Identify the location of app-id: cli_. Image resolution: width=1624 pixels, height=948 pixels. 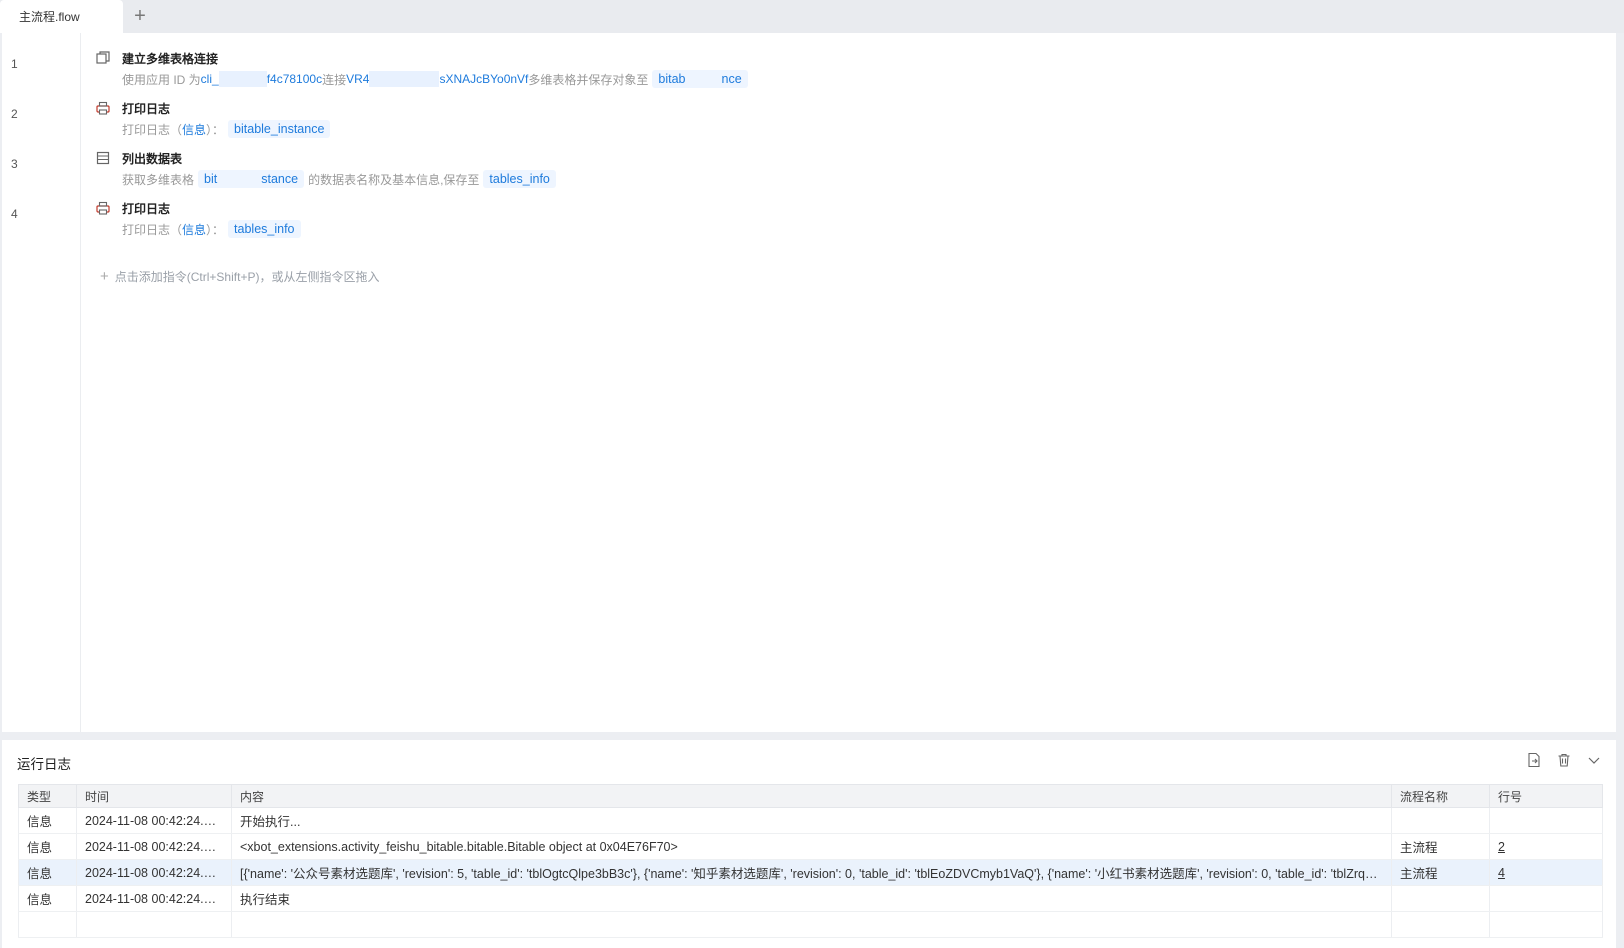
(209, 79).